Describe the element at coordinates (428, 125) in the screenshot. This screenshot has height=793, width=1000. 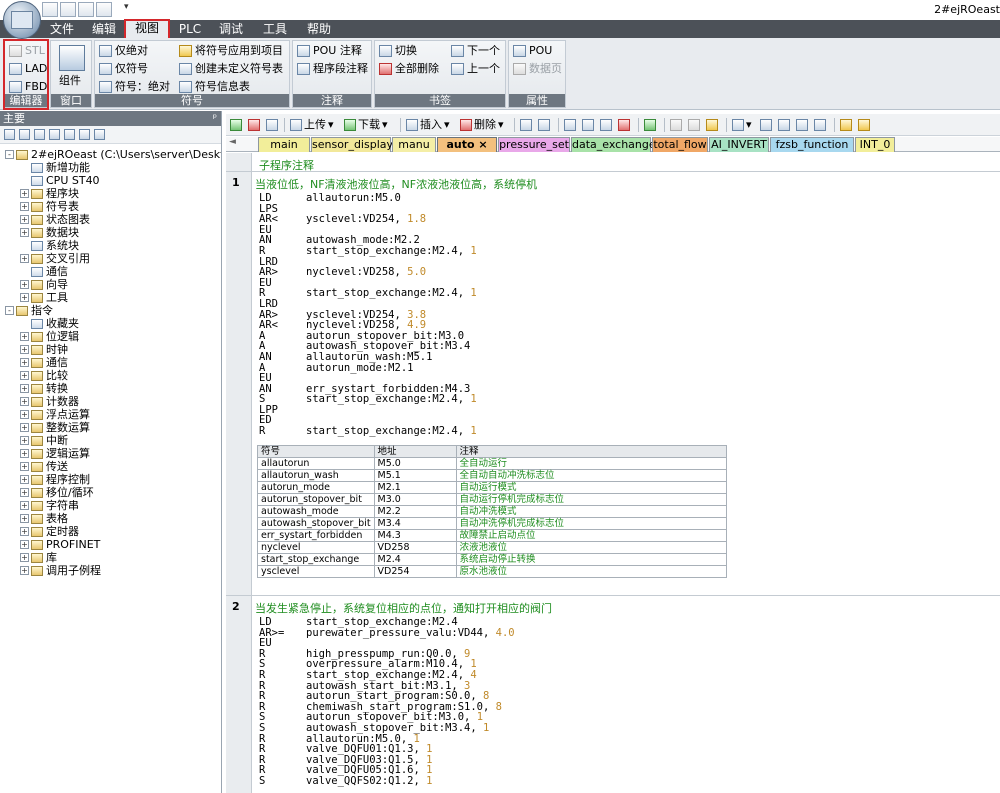
I see `insert-button: 插入 ▾` at that location.